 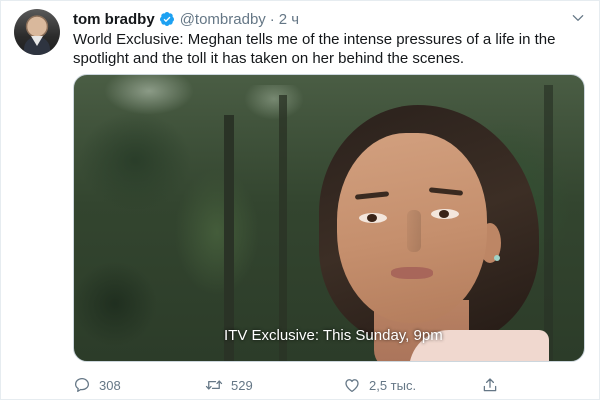 I want to click on reply-icon, so click(x=82, y=385).